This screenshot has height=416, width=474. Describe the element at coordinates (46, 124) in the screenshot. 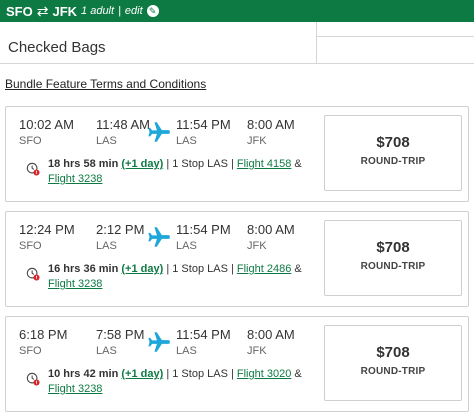

I see `departure-time: 10:02 AM` at that location.